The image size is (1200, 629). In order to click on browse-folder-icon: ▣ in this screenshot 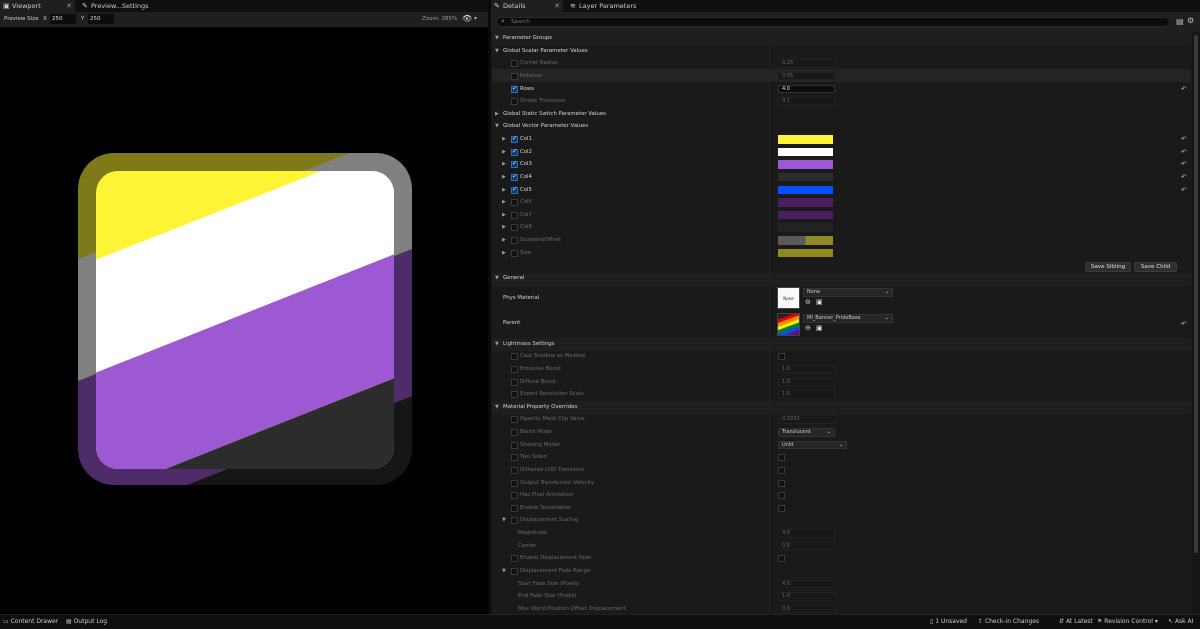, I will do `click(819, 302)`.